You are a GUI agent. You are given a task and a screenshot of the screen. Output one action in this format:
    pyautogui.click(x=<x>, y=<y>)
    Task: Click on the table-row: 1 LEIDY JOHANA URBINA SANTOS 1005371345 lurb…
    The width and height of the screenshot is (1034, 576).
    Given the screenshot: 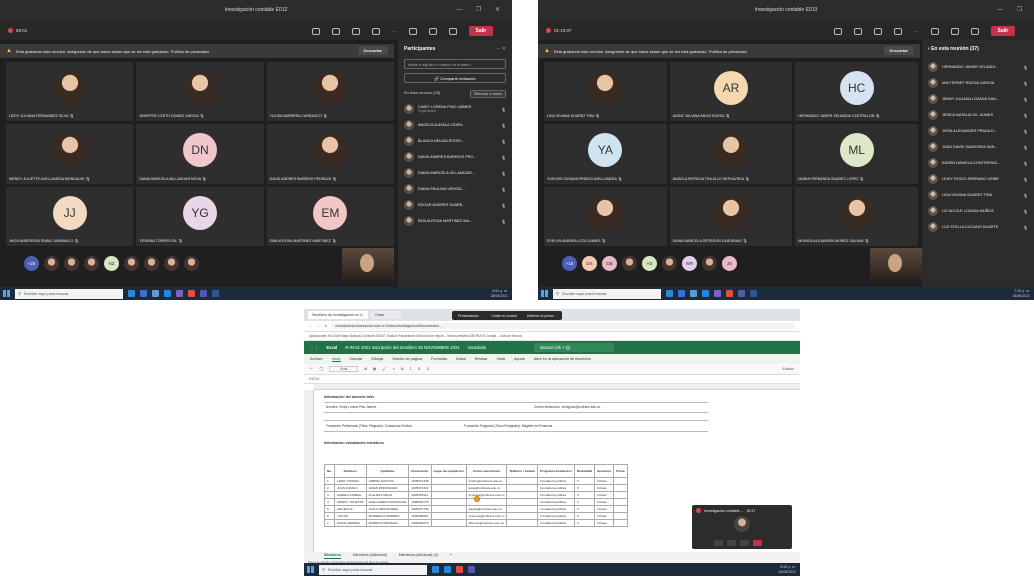 What is the action you would take?
    pyautogui.click(x=476, y=481)
    